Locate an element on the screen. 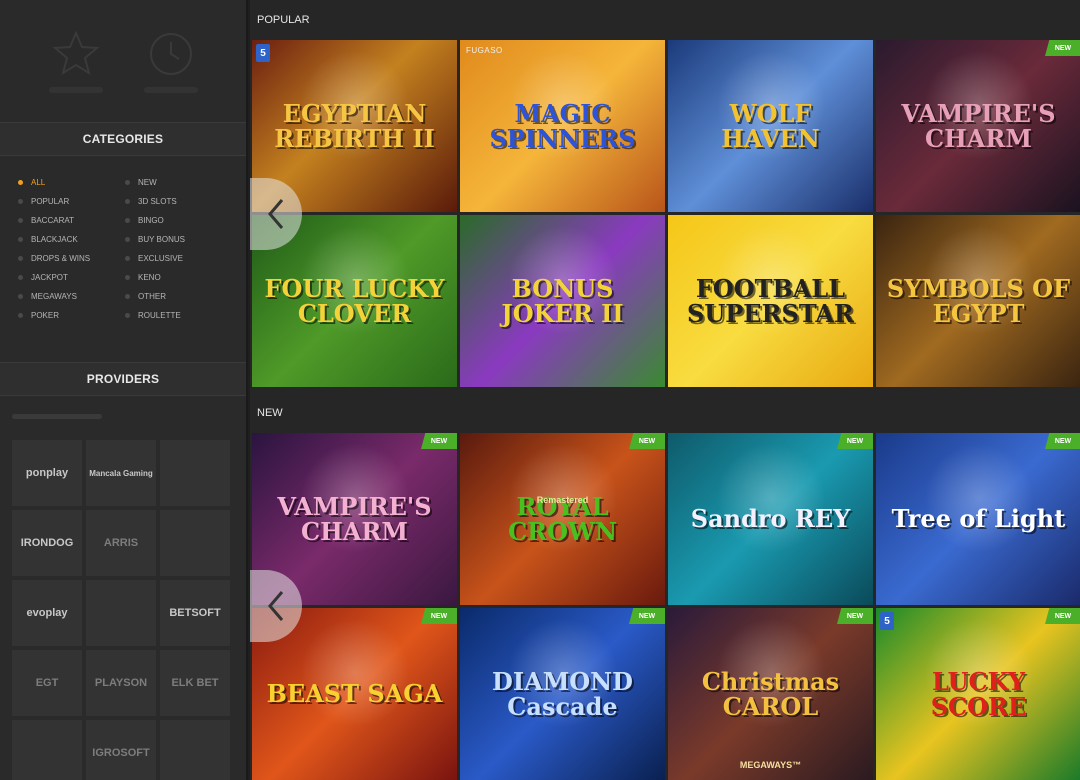 The width and height of the screenshot is (1080, 780). category-item: MEGAWAYS is located at coordinates (71, 296).